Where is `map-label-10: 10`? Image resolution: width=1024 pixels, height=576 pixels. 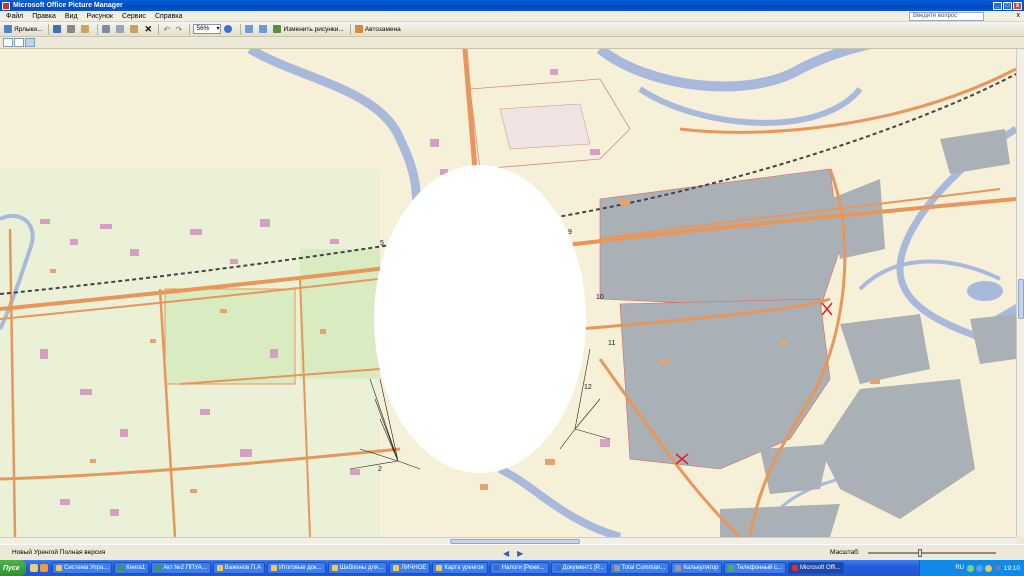 map-label-10: 10 is located at coordinates (600, 297).